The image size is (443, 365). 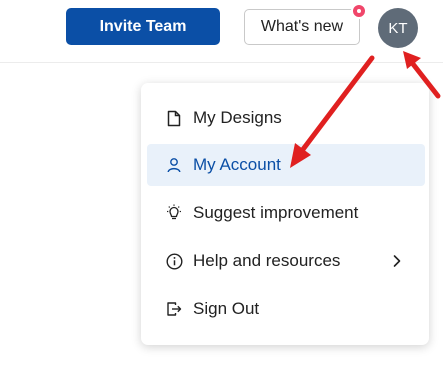 I want to click on notification-dot, so click(x=359, y=11).